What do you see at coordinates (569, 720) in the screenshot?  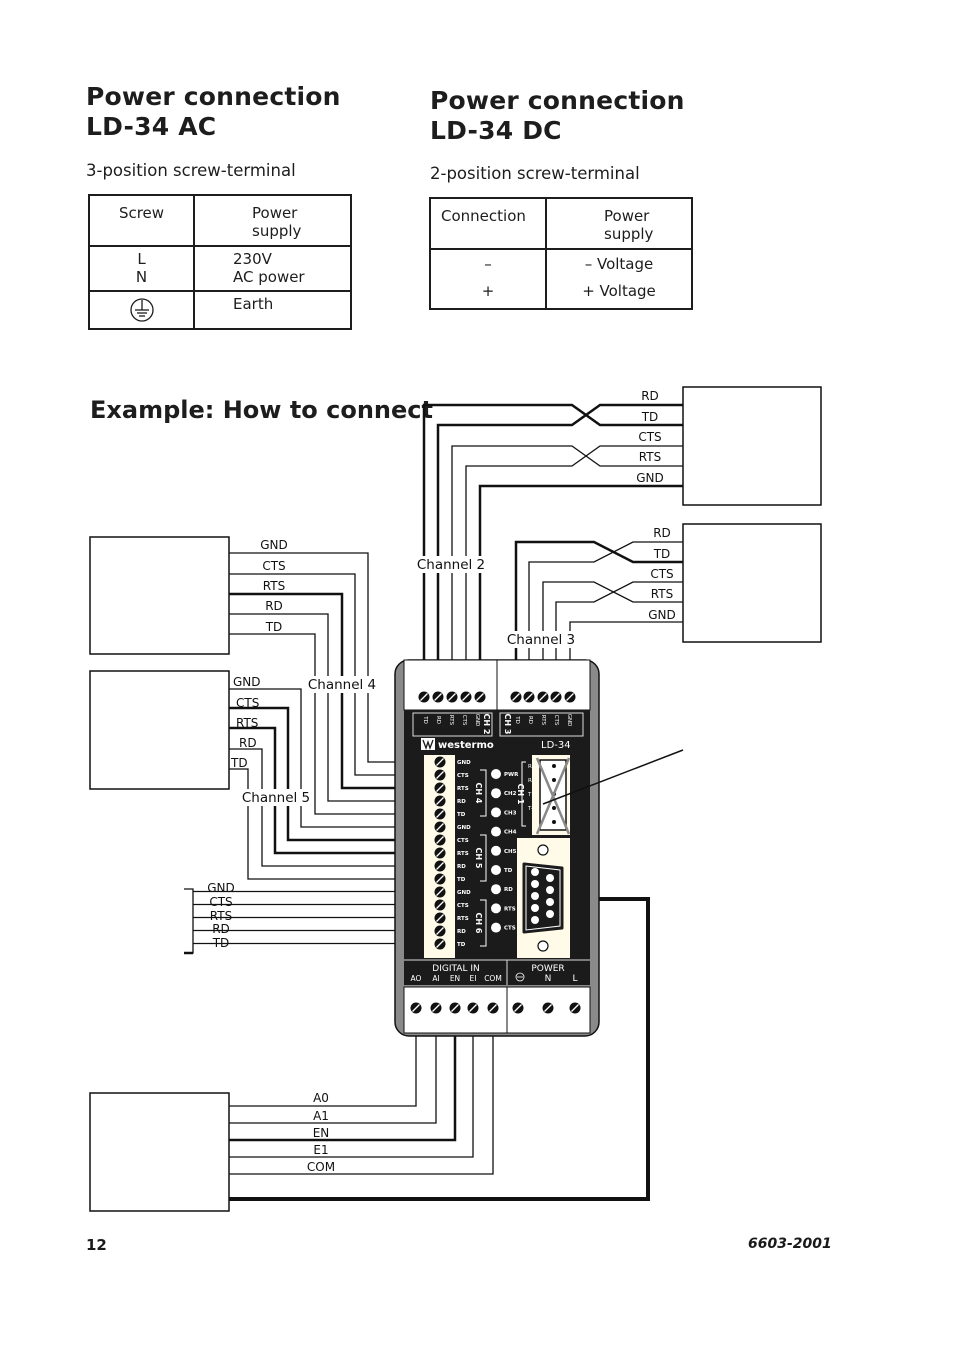 I see `pin-label-ch3: GND` at bounding box center [569, 720].